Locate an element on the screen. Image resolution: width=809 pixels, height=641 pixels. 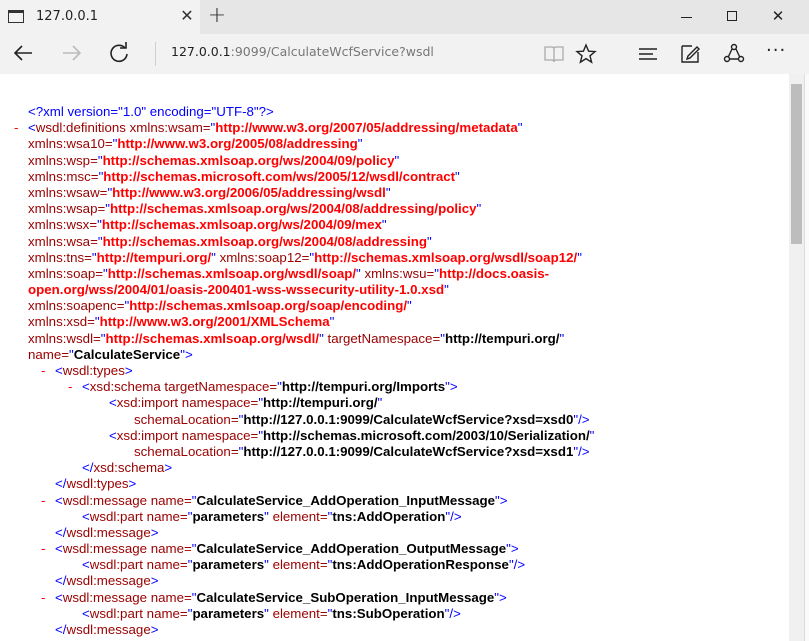
xml-token: xmlns:wsx= is located at coordinates (63, 225).